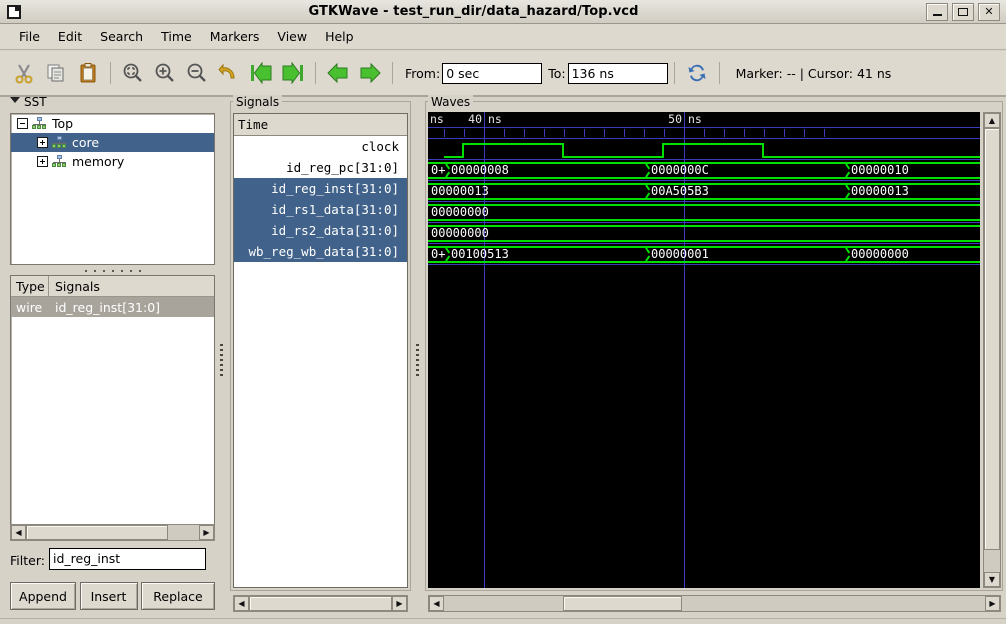  Describe the element at coordinates (27, 560) in the screenshot. I see `filter-label: Filter:` at that location.